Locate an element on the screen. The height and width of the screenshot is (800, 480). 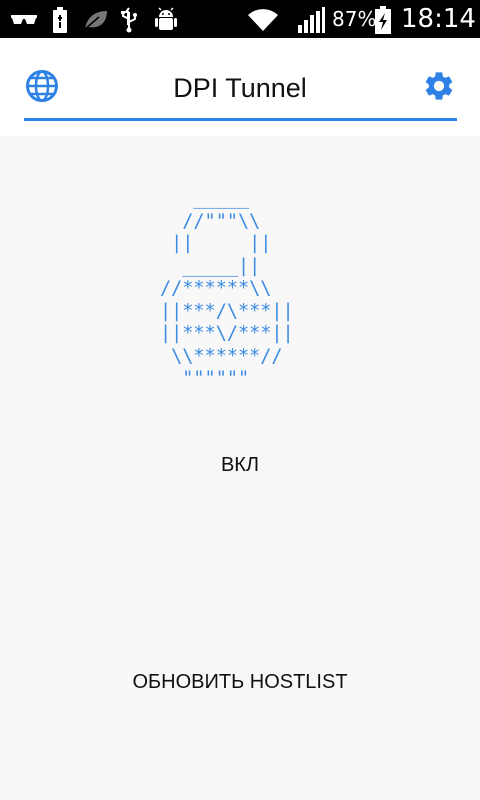
leaf-icon is located at coordinates (96, 20).